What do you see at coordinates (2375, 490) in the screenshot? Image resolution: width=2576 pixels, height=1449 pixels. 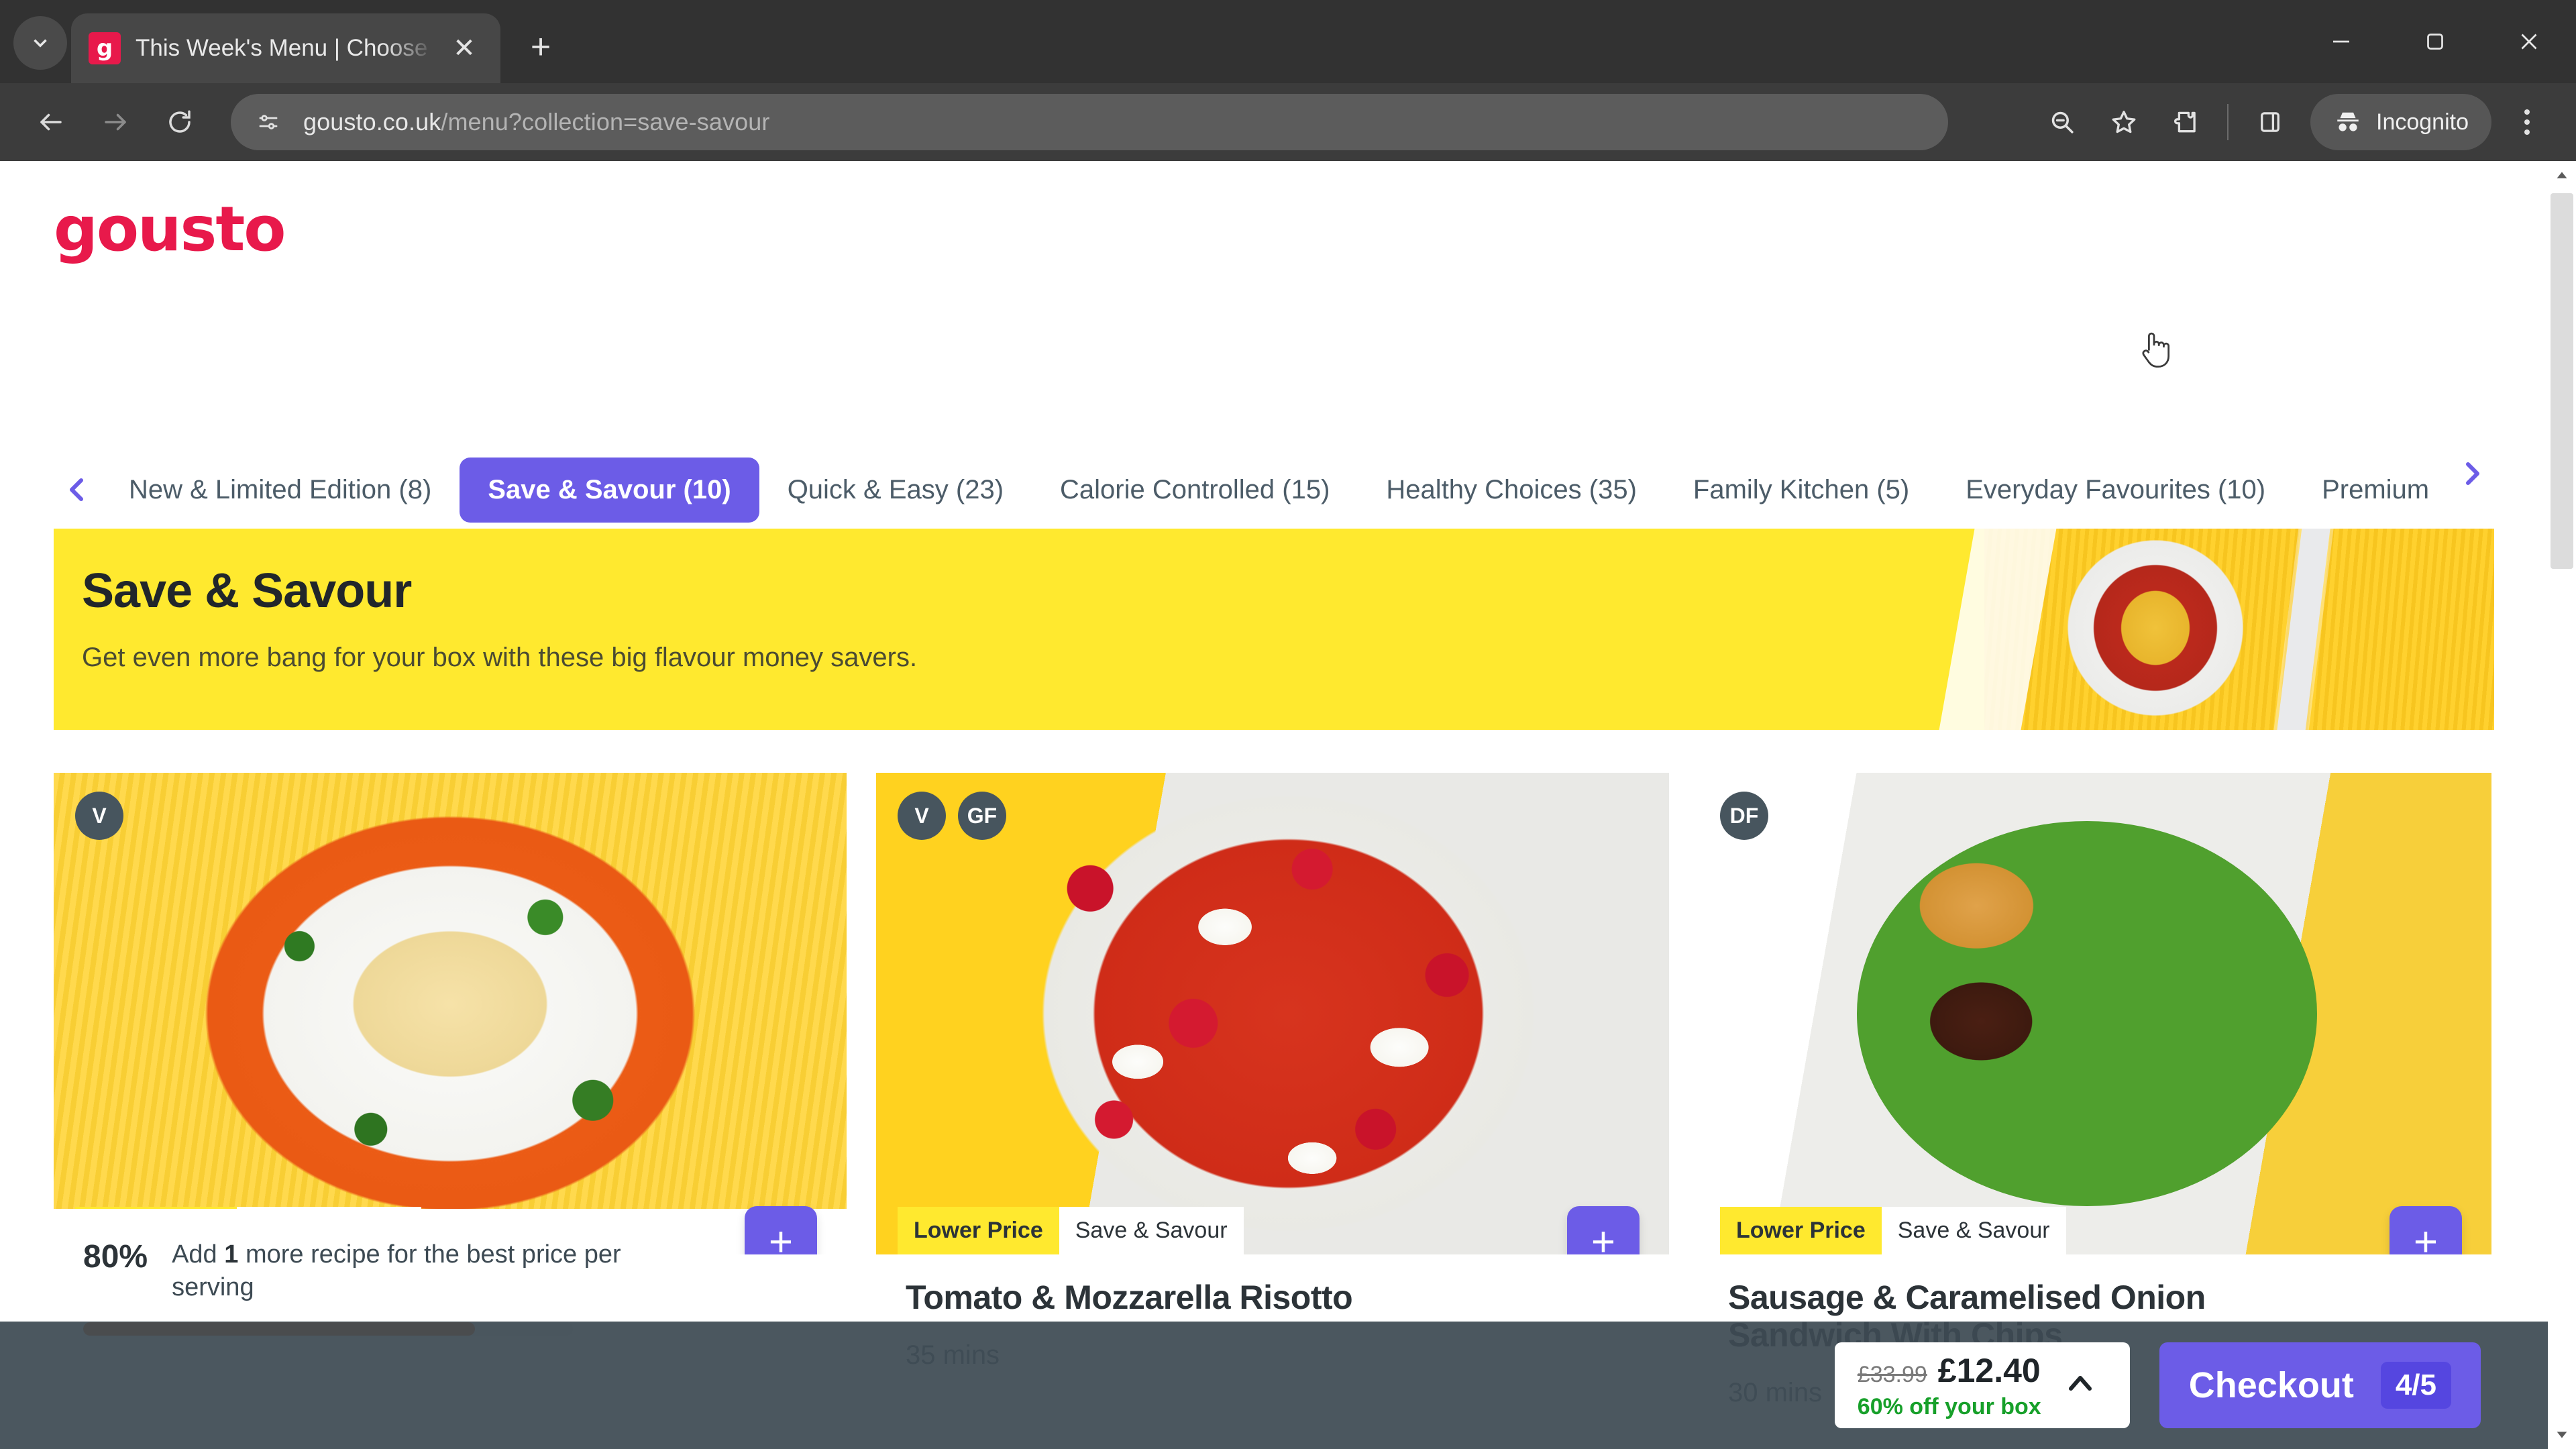 I see `tab-premium: Premium` at bounding box center [2375, 490].